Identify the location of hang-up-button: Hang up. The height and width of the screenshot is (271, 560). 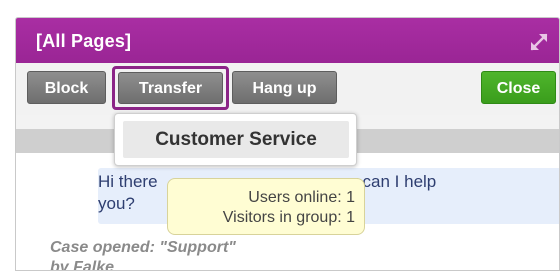
(284, 87).